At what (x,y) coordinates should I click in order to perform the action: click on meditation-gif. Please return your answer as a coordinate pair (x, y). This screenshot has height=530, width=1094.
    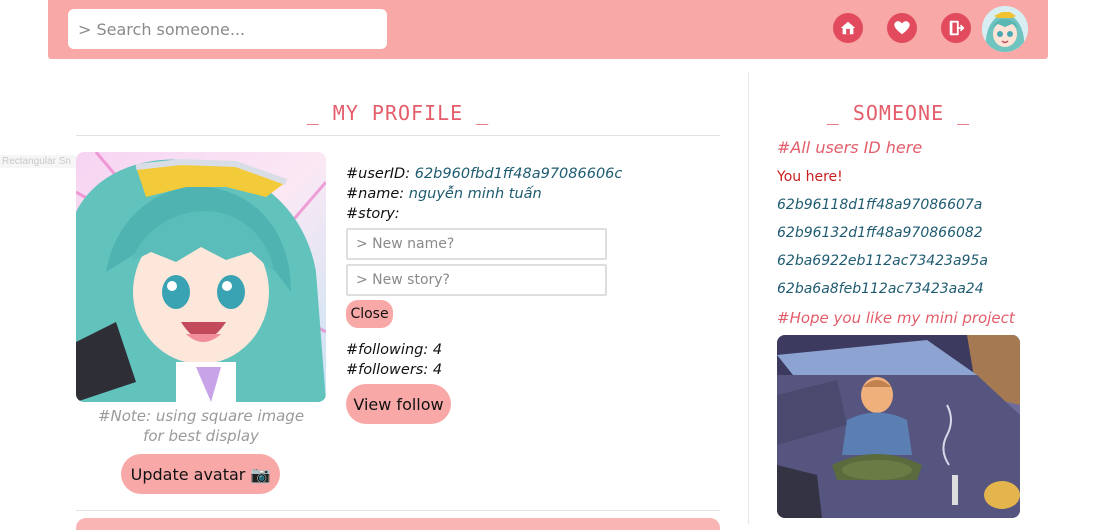
    Looking at the image, I should click on (898, 426).